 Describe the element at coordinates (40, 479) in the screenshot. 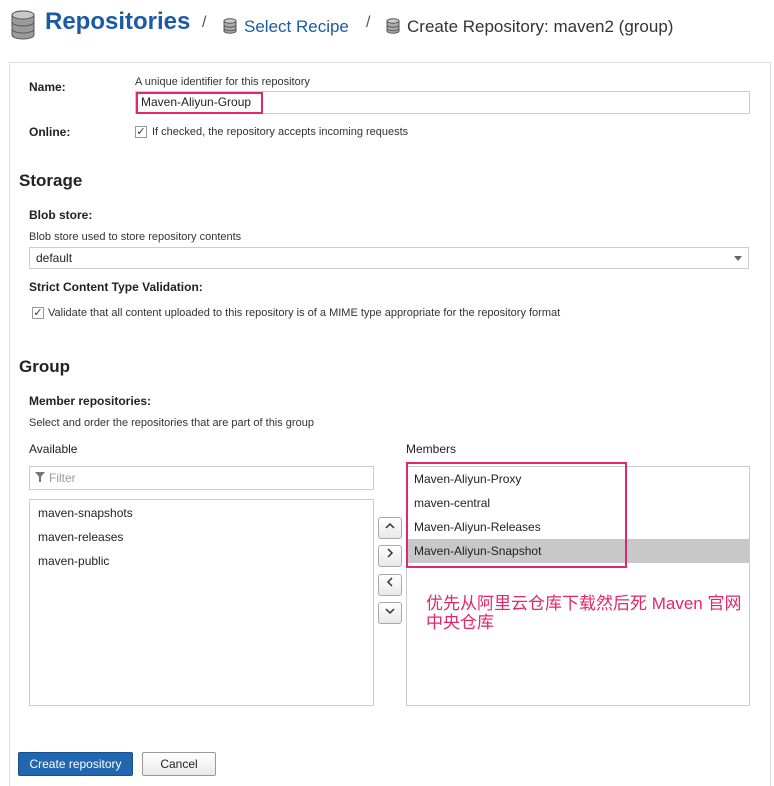

I see `filter-icon` at that location.